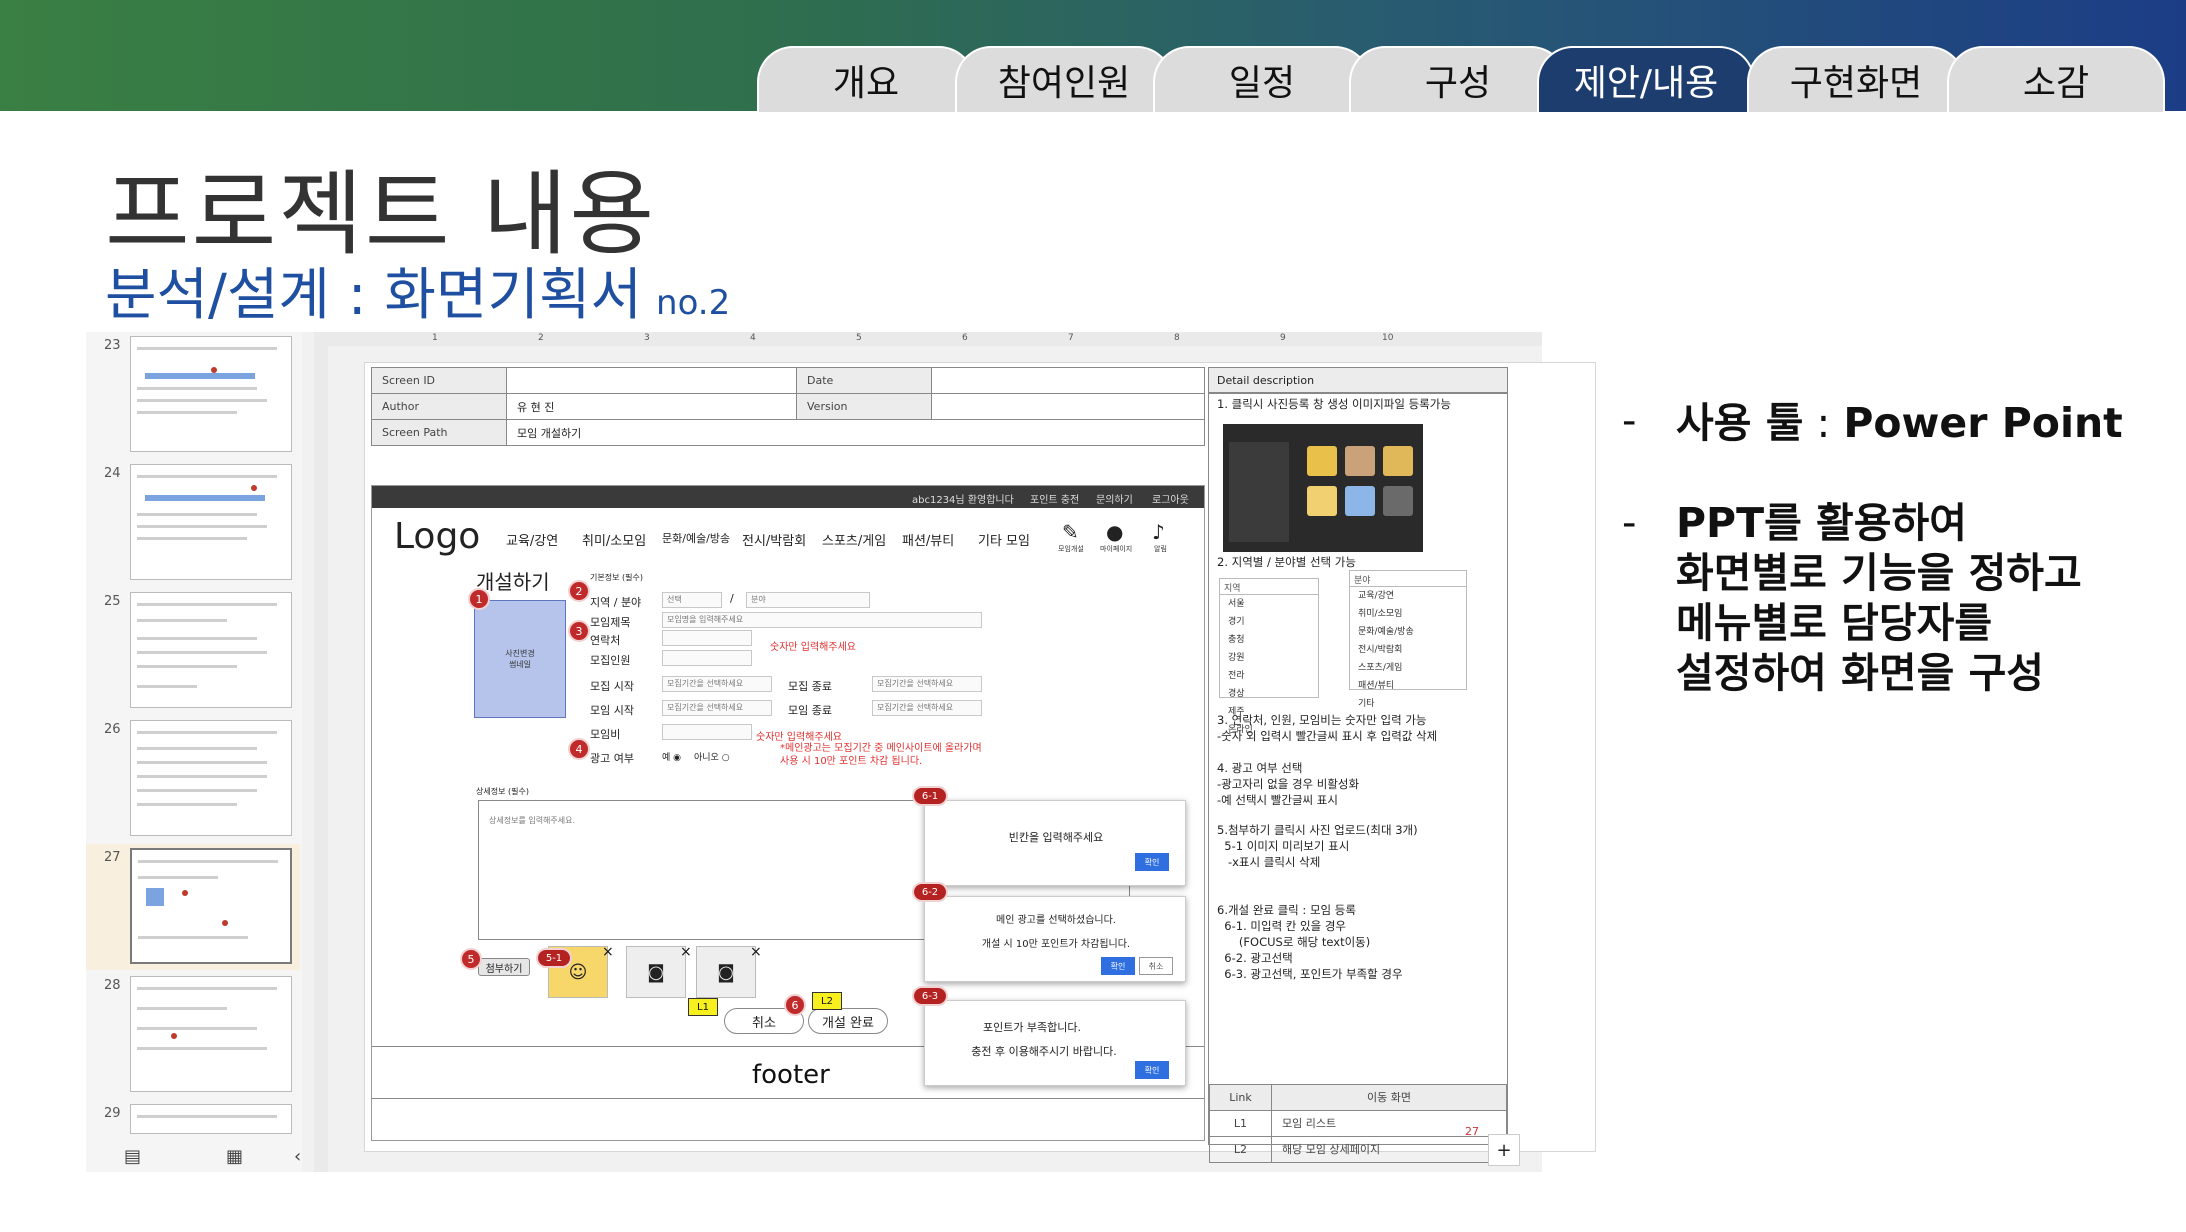 This screenshot has width=2186, height=1232. What do you see at coordinates (1114, 498) in the screenshot?
I see `inquiry-link: 문의하기` at bounding box center [1114, 498].